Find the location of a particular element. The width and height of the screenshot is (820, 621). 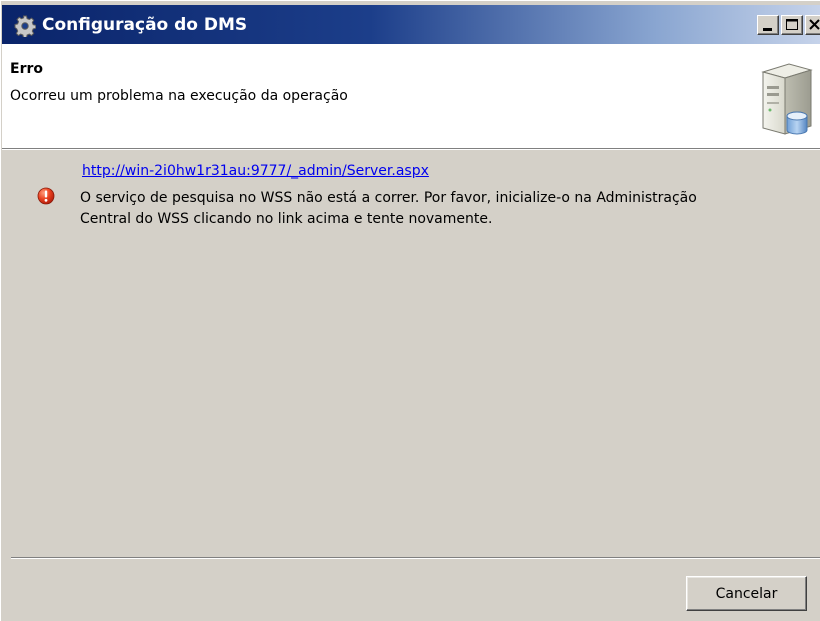

minimize-icon is located at coordinates (767, 29).